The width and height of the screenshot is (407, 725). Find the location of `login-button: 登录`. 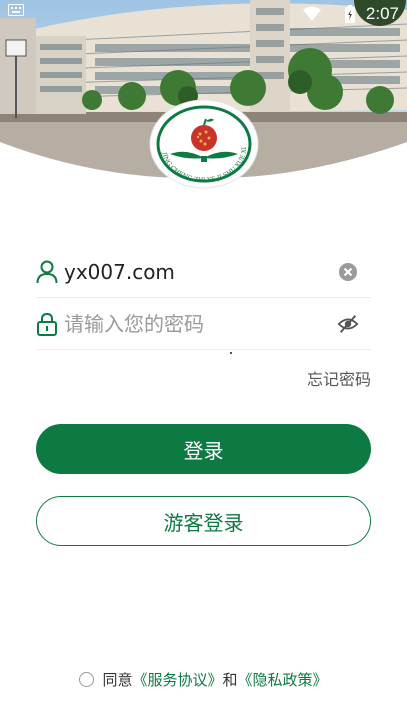

login-button: 登录 is located at coordinates (203, 449).